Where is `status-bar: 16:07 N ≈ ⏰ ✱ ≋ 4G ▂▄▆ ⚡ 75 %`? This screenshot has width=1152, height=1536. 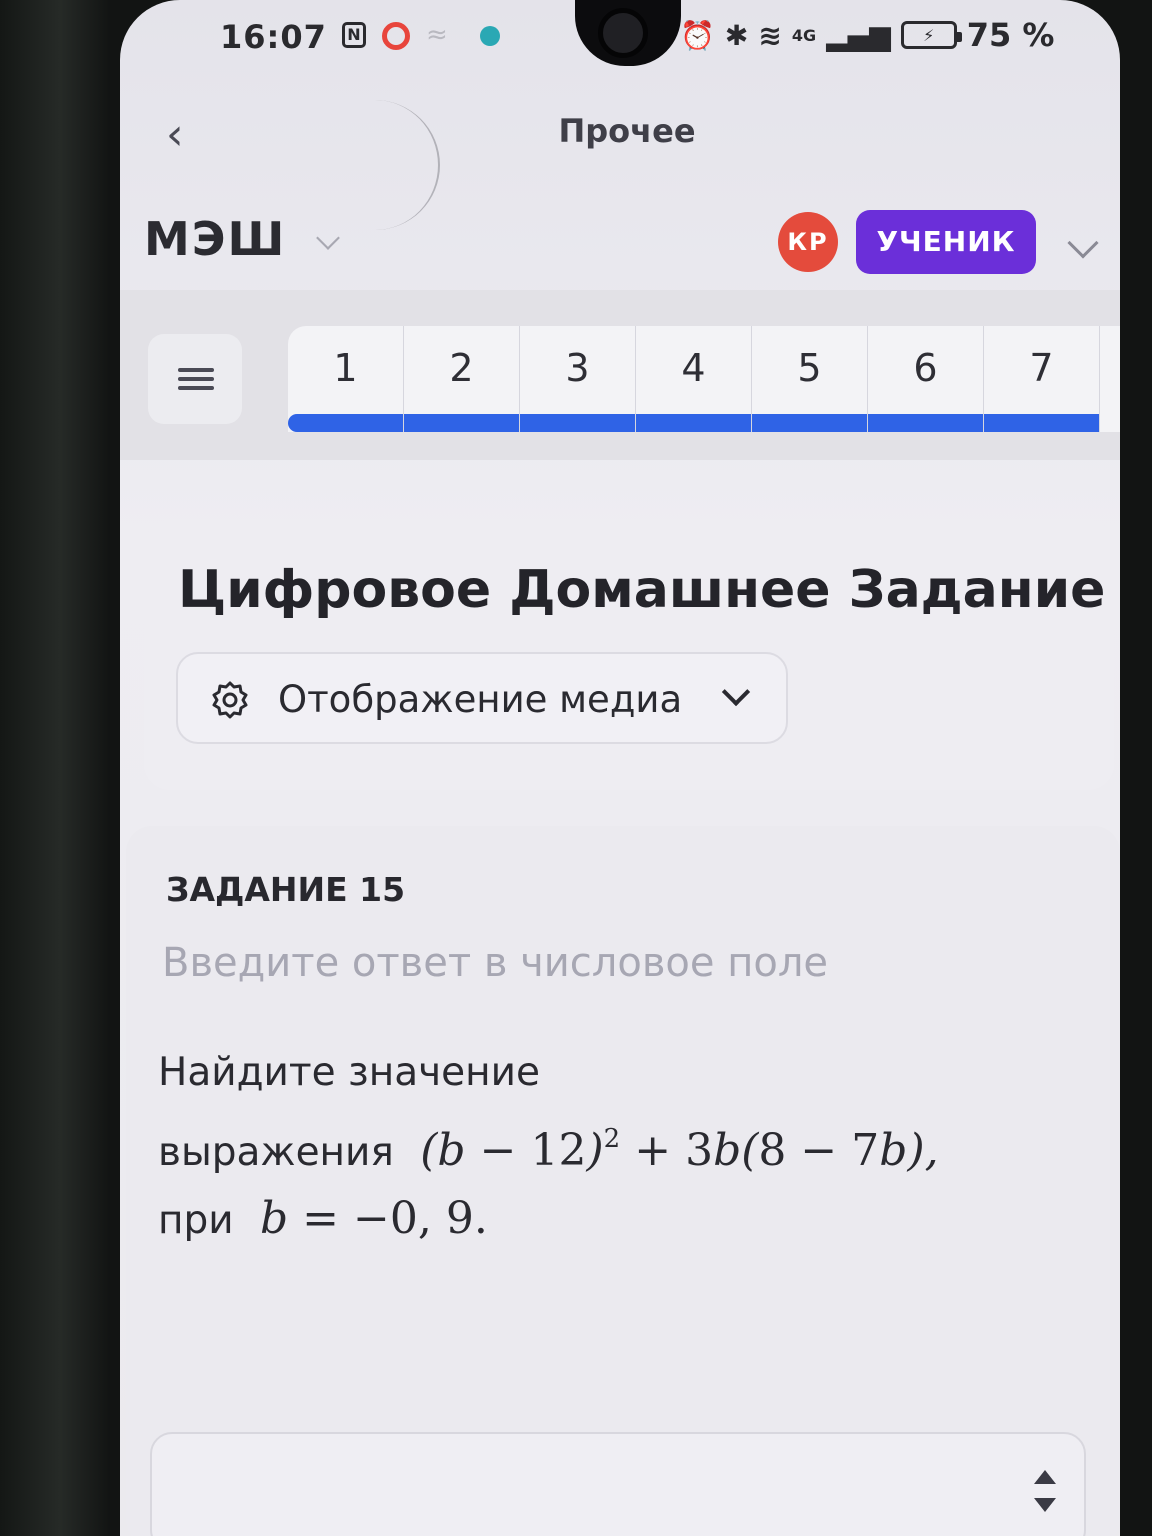
status-bar: 16:07 N ≈ ⏰ ✱ ≋ 4G ▂▄▆ ⚡ 75 % is located at coordinates (620, 40).